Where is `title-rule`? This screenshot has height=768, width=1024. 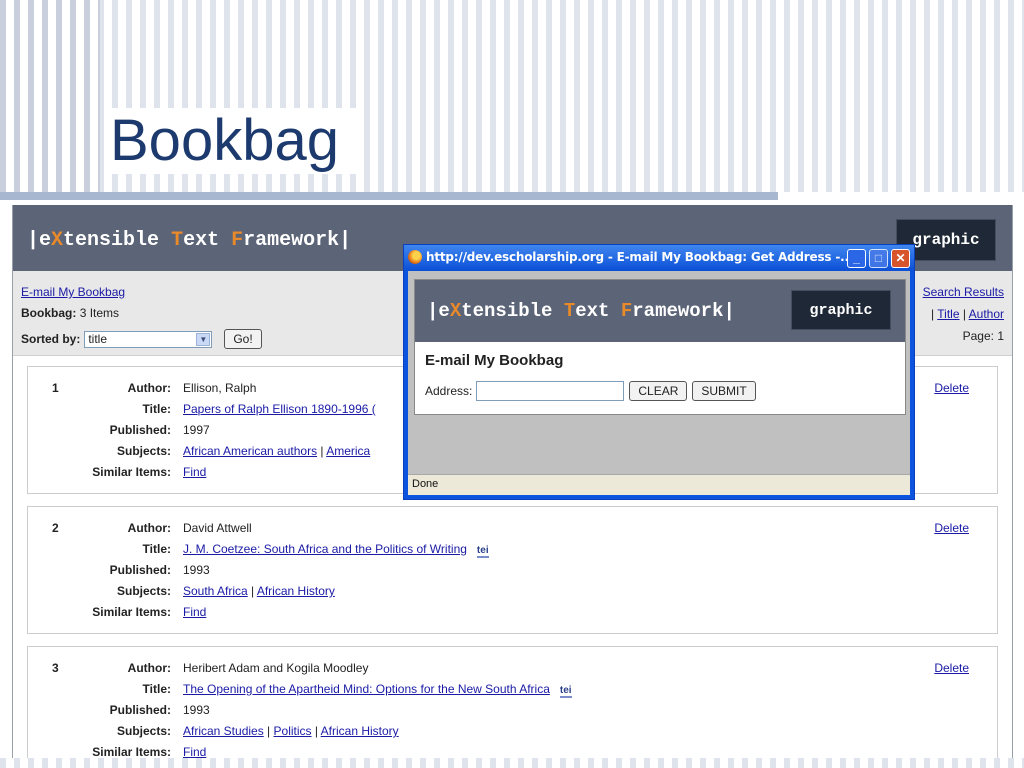 title-rule is located at coordinates (389, 196).